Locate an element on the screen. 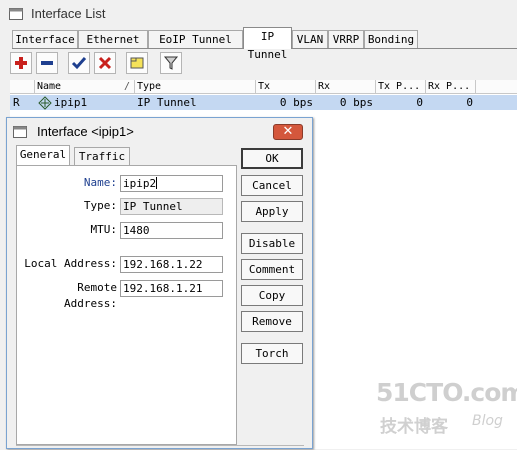  close-icon: ✕ is located at coordinates (288, 131).